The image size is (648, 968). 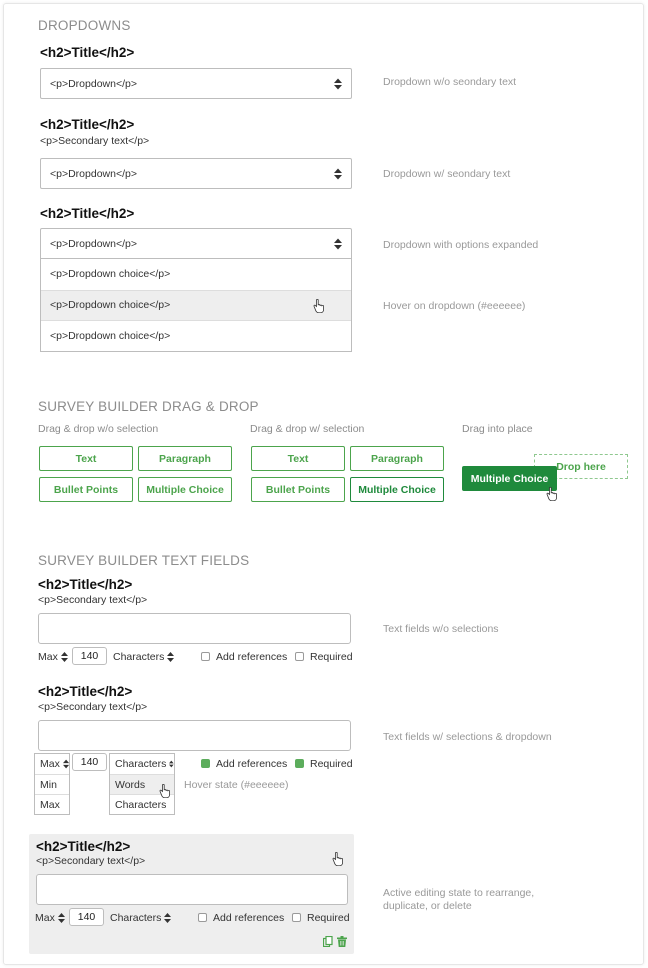 I want to click on unit-dropdown-list: Characters Words Characters, so click(x=142, y=784).